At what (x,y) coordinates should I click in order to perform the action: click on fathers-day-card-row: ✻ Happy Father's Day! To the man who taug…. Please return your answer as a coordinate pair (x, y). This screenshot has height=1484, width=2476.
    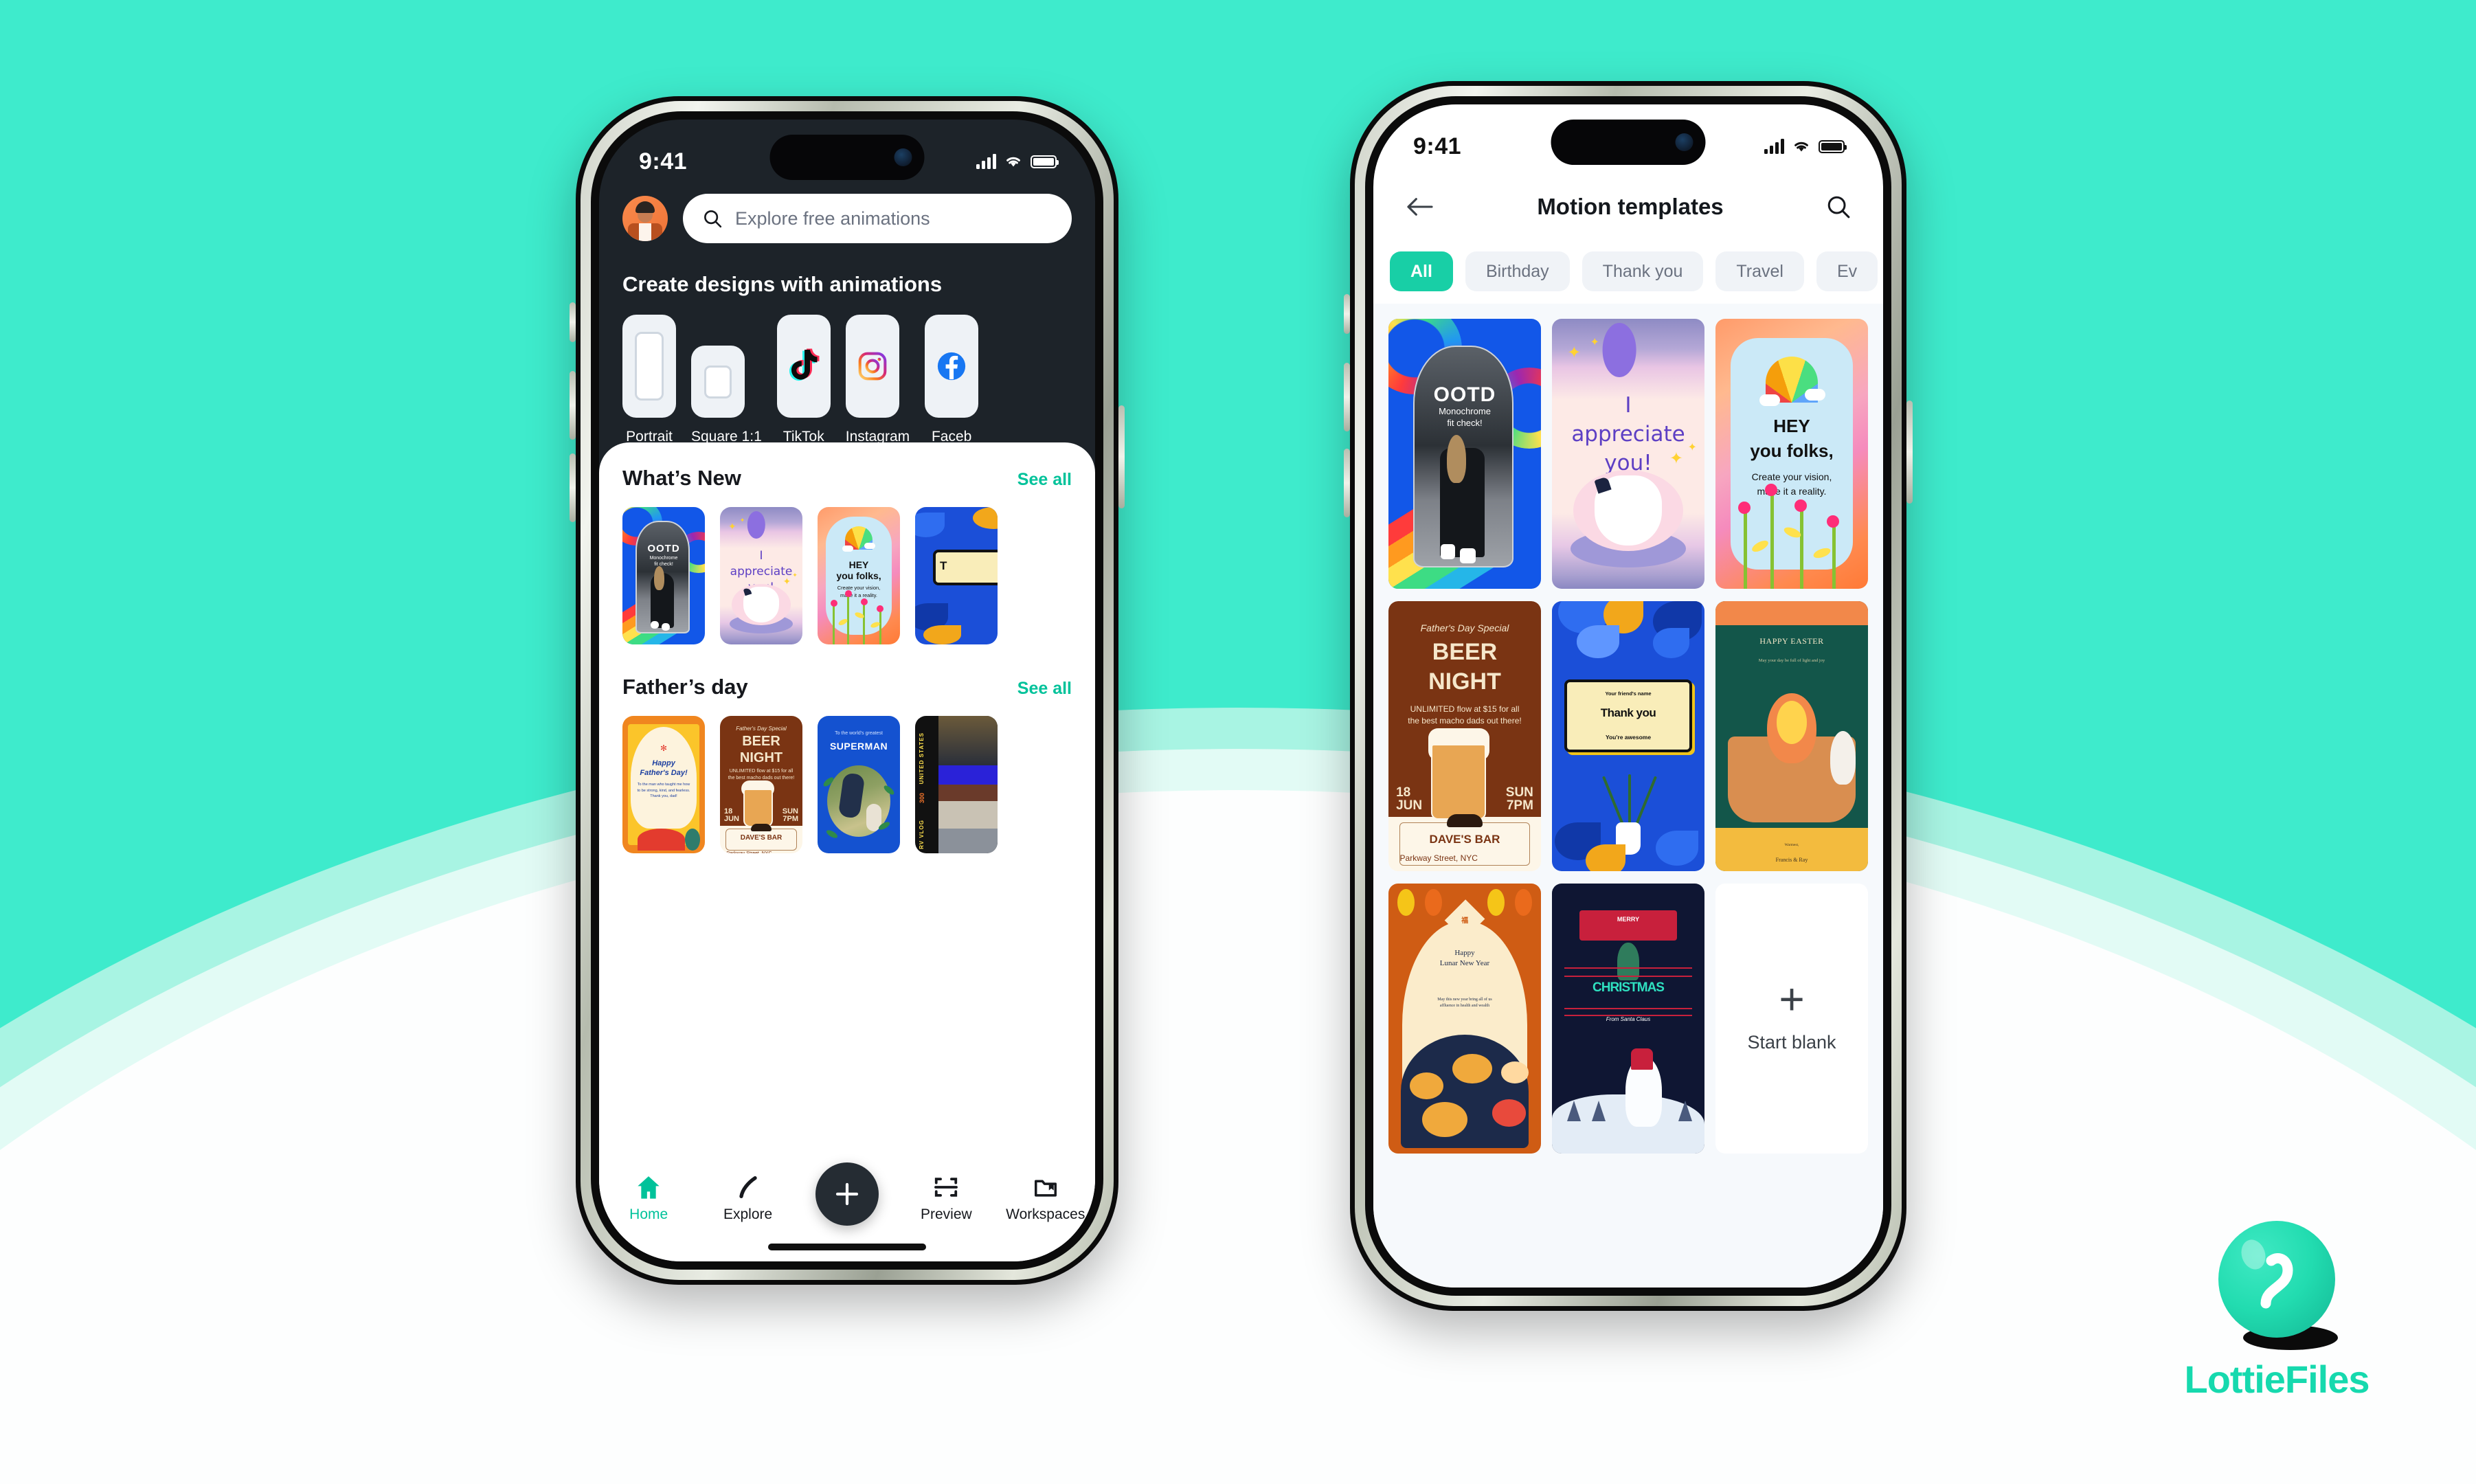
    Looking at the image, I should click on (847, 776).